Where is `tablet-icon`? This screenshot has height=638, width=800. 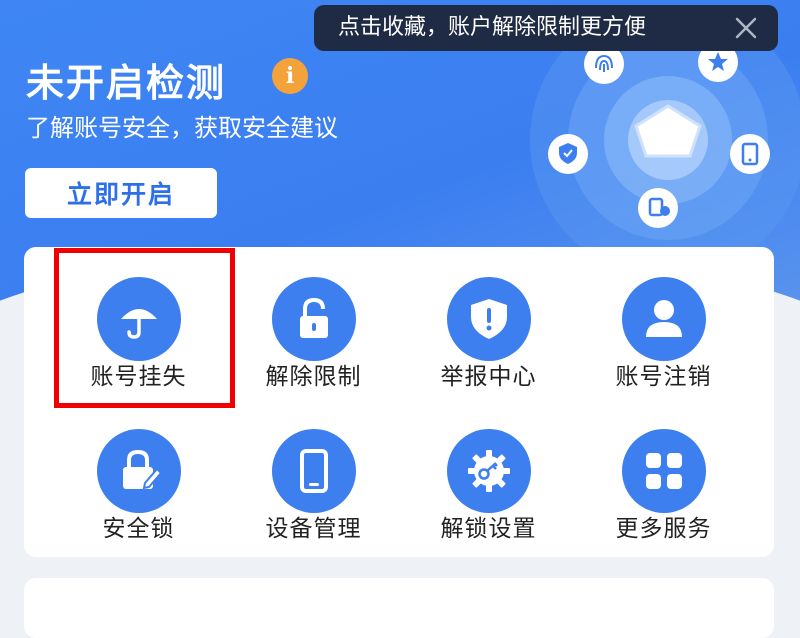 tablet-icon is located at coordinates (750, 154).